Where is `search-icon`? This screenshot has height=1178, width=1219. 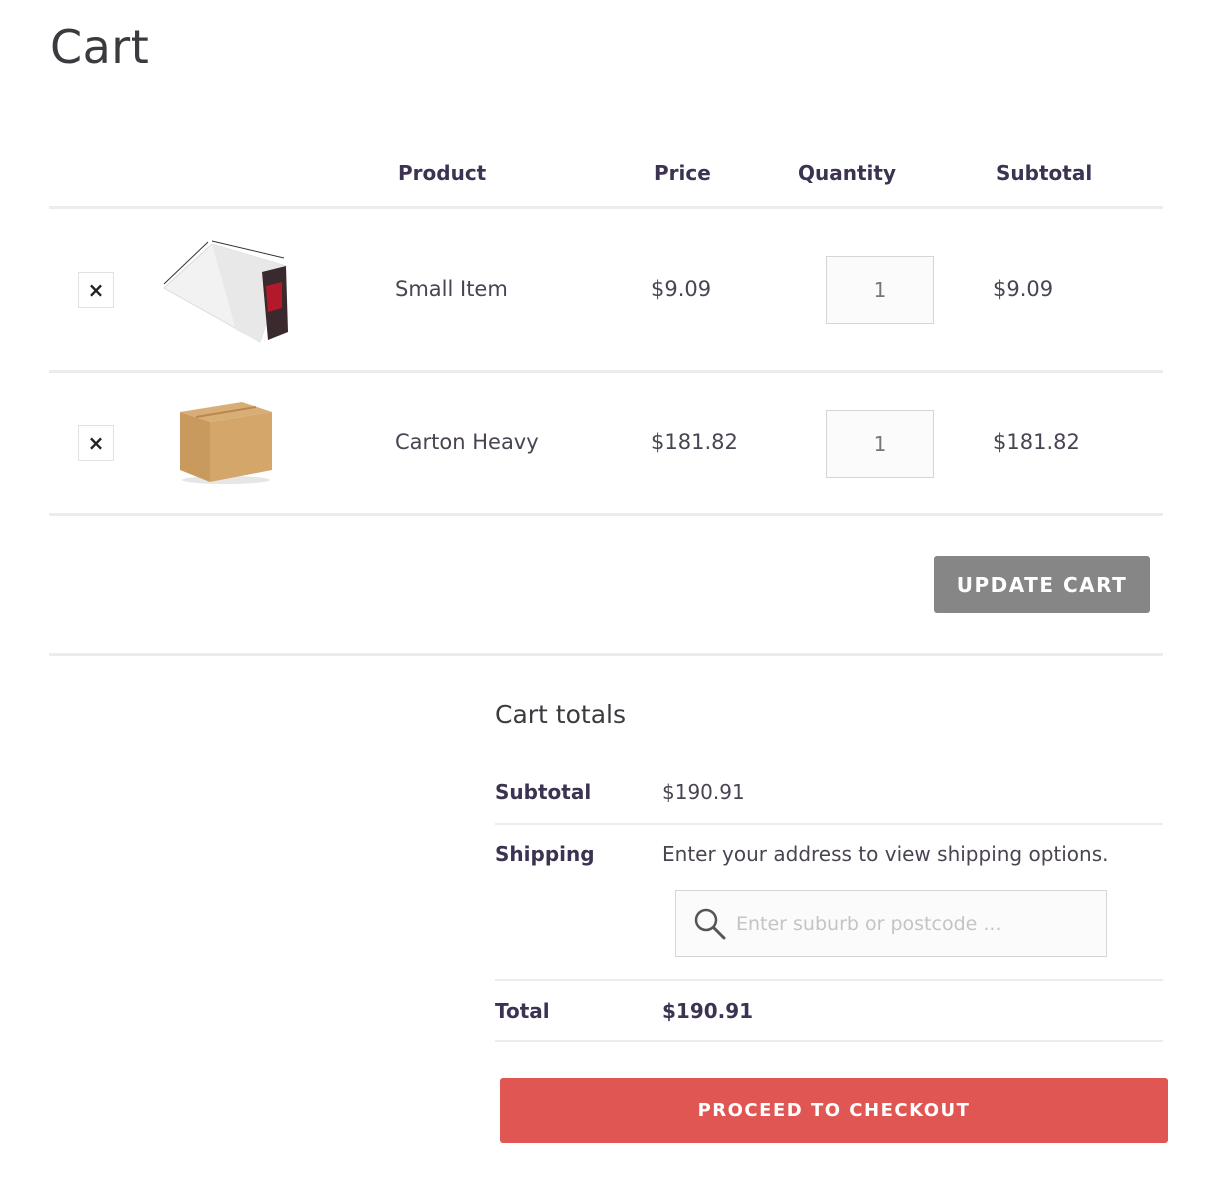
search-icon is located at coordinates (710, 926).